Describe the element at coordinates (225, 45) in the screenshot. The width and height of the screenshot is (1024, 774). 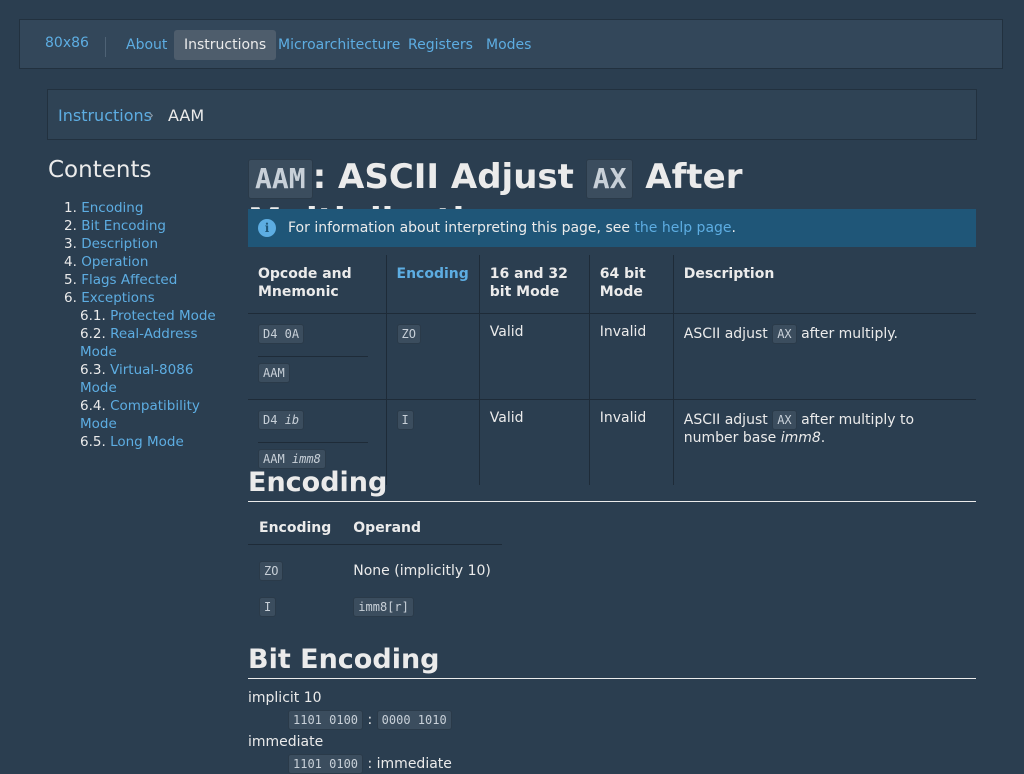
I see `nav-item-instructions: Instructions` at that location.